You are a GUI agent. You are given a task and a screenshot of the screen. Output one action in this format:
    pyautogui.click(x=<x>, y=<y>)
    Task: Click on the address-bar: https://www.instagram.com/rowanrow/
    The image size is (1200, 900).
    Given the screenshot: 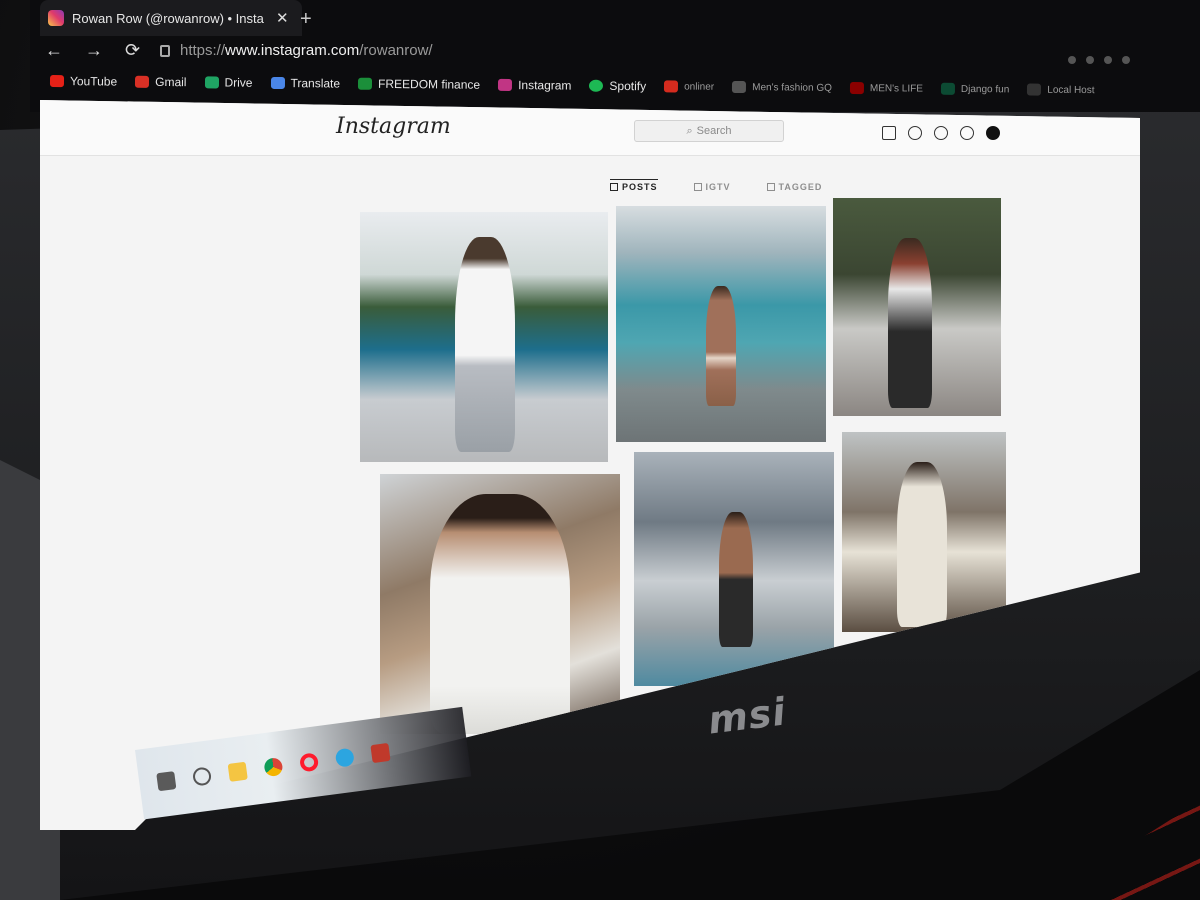 What is the action you would take?
    pyautogui.click(x=296, y=50)
    